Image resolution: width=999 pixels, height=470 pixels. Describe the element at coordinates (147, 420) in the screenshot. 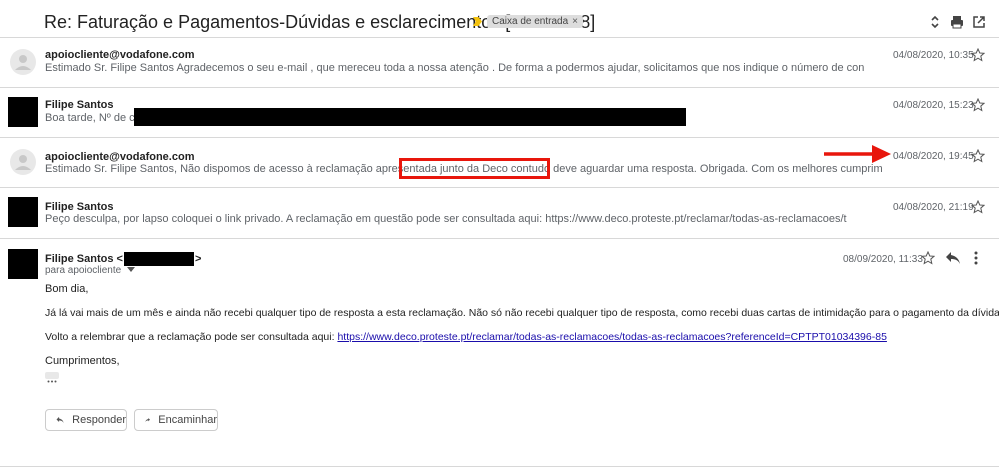

I see `forward-arrow-icon` at that location.